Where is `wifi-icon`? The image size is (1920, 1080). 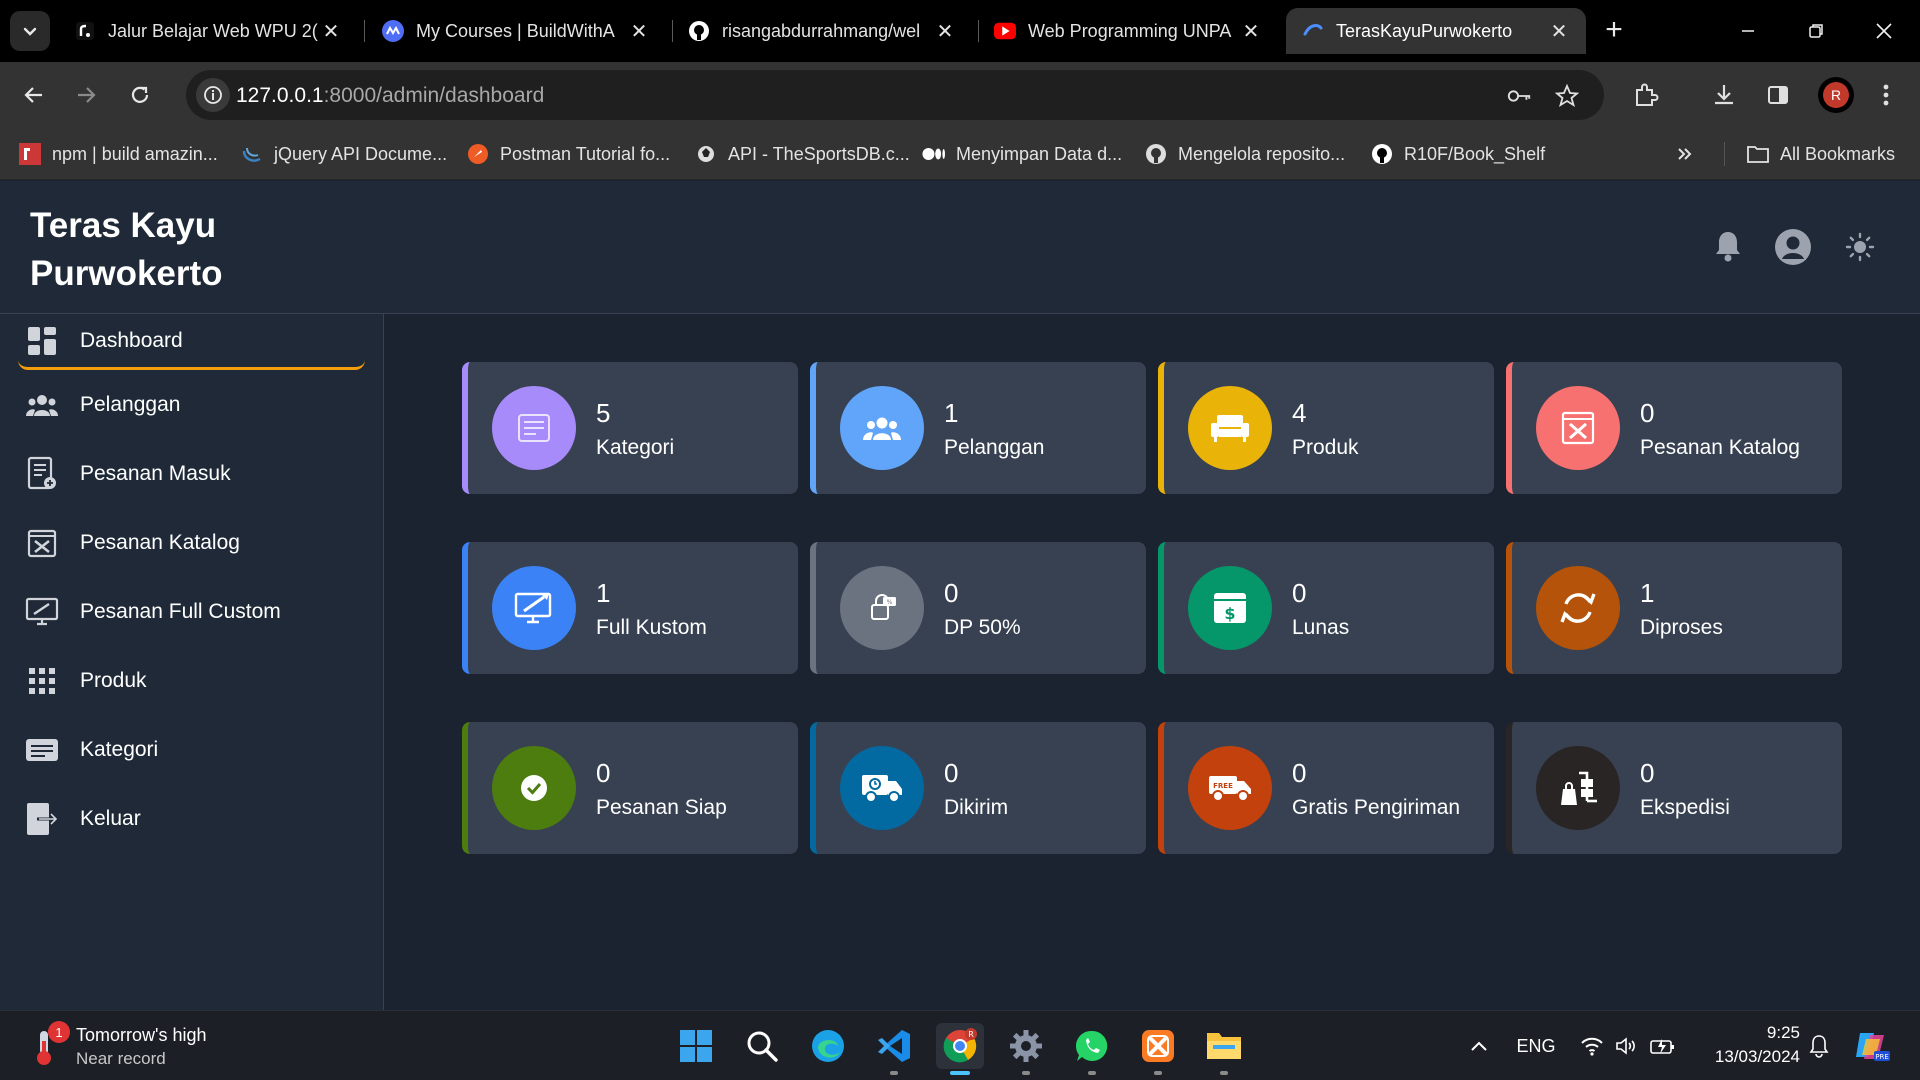 wifi-icon is located at coordinates (1592, 1046).